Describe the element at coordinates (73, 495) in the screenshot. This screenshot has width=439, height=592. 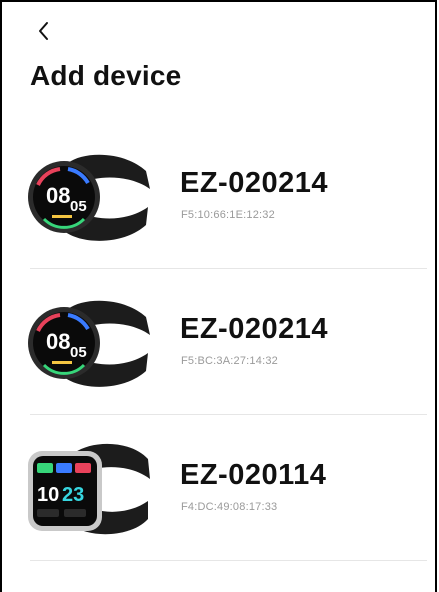
I see `watch-minute-text: 23` at that location.